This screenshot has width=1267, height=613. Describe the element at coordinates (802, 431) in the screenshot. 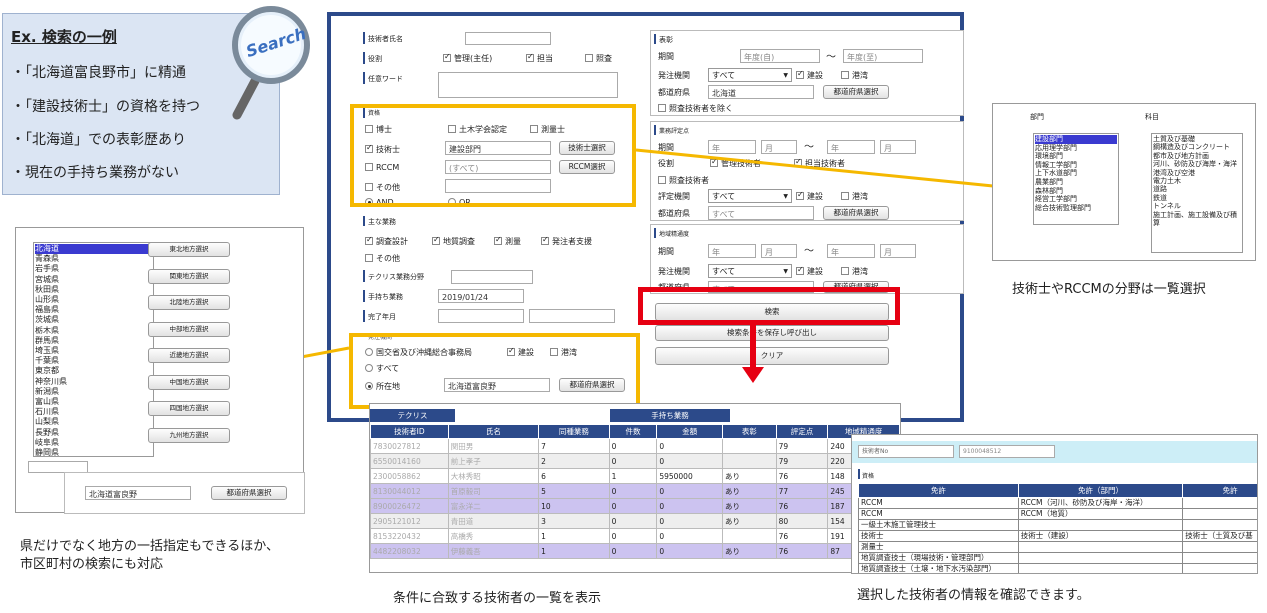

I see `results-column-header: 評定点` at that location.